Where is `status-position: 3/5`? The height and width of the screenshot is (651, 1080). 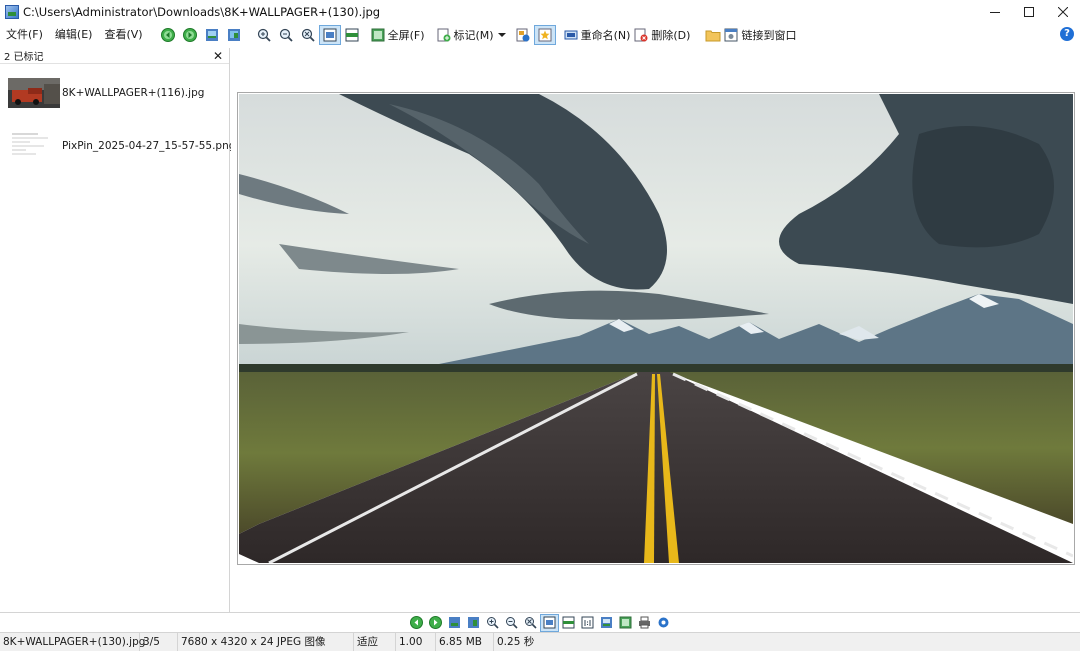 status-position: 3/5 is located at coordinates (159, 641).